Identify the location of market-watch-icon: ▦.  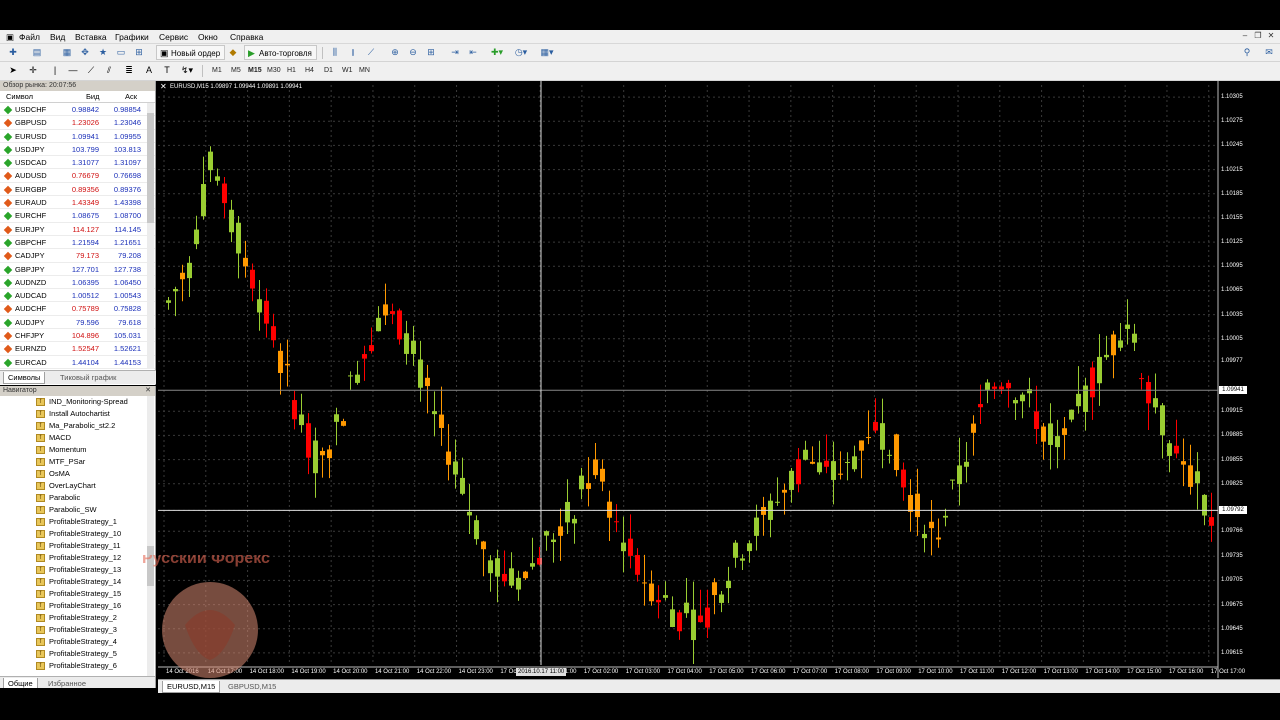
(67, 52).